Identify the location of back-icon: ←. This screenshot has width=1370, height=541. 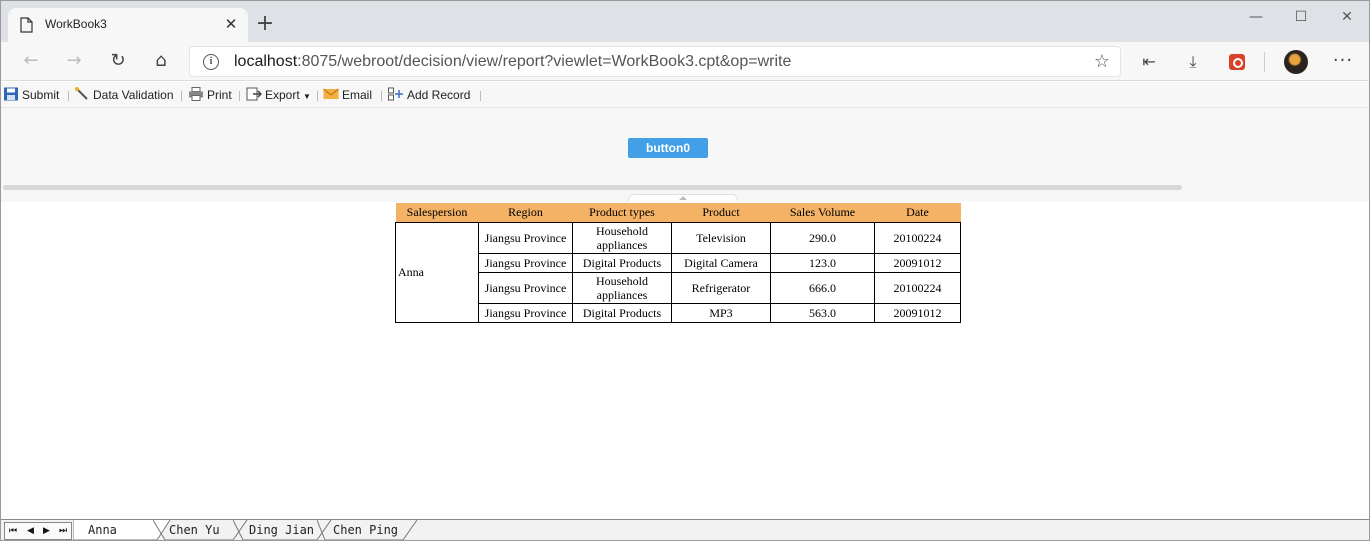
(31, 61).